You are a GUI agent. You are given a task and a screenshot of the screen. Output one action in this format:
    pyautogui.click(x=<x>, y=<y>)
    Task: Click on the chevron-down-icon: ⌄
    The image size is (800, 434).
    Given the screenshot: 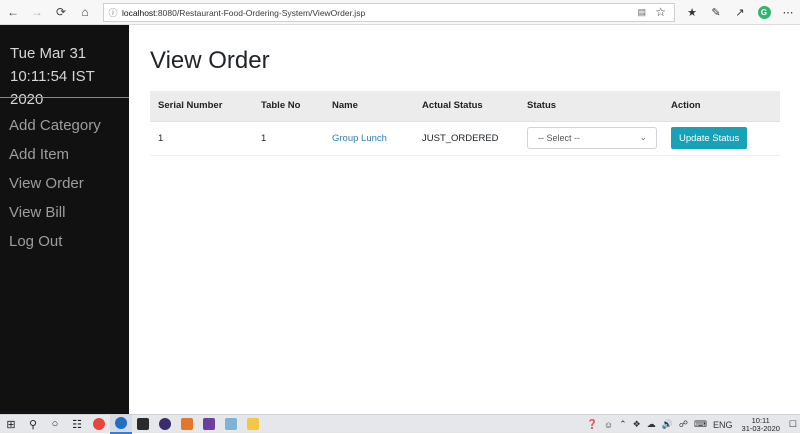 What is the action you would take?
    pyautogui.click(x=643, y=137)
    